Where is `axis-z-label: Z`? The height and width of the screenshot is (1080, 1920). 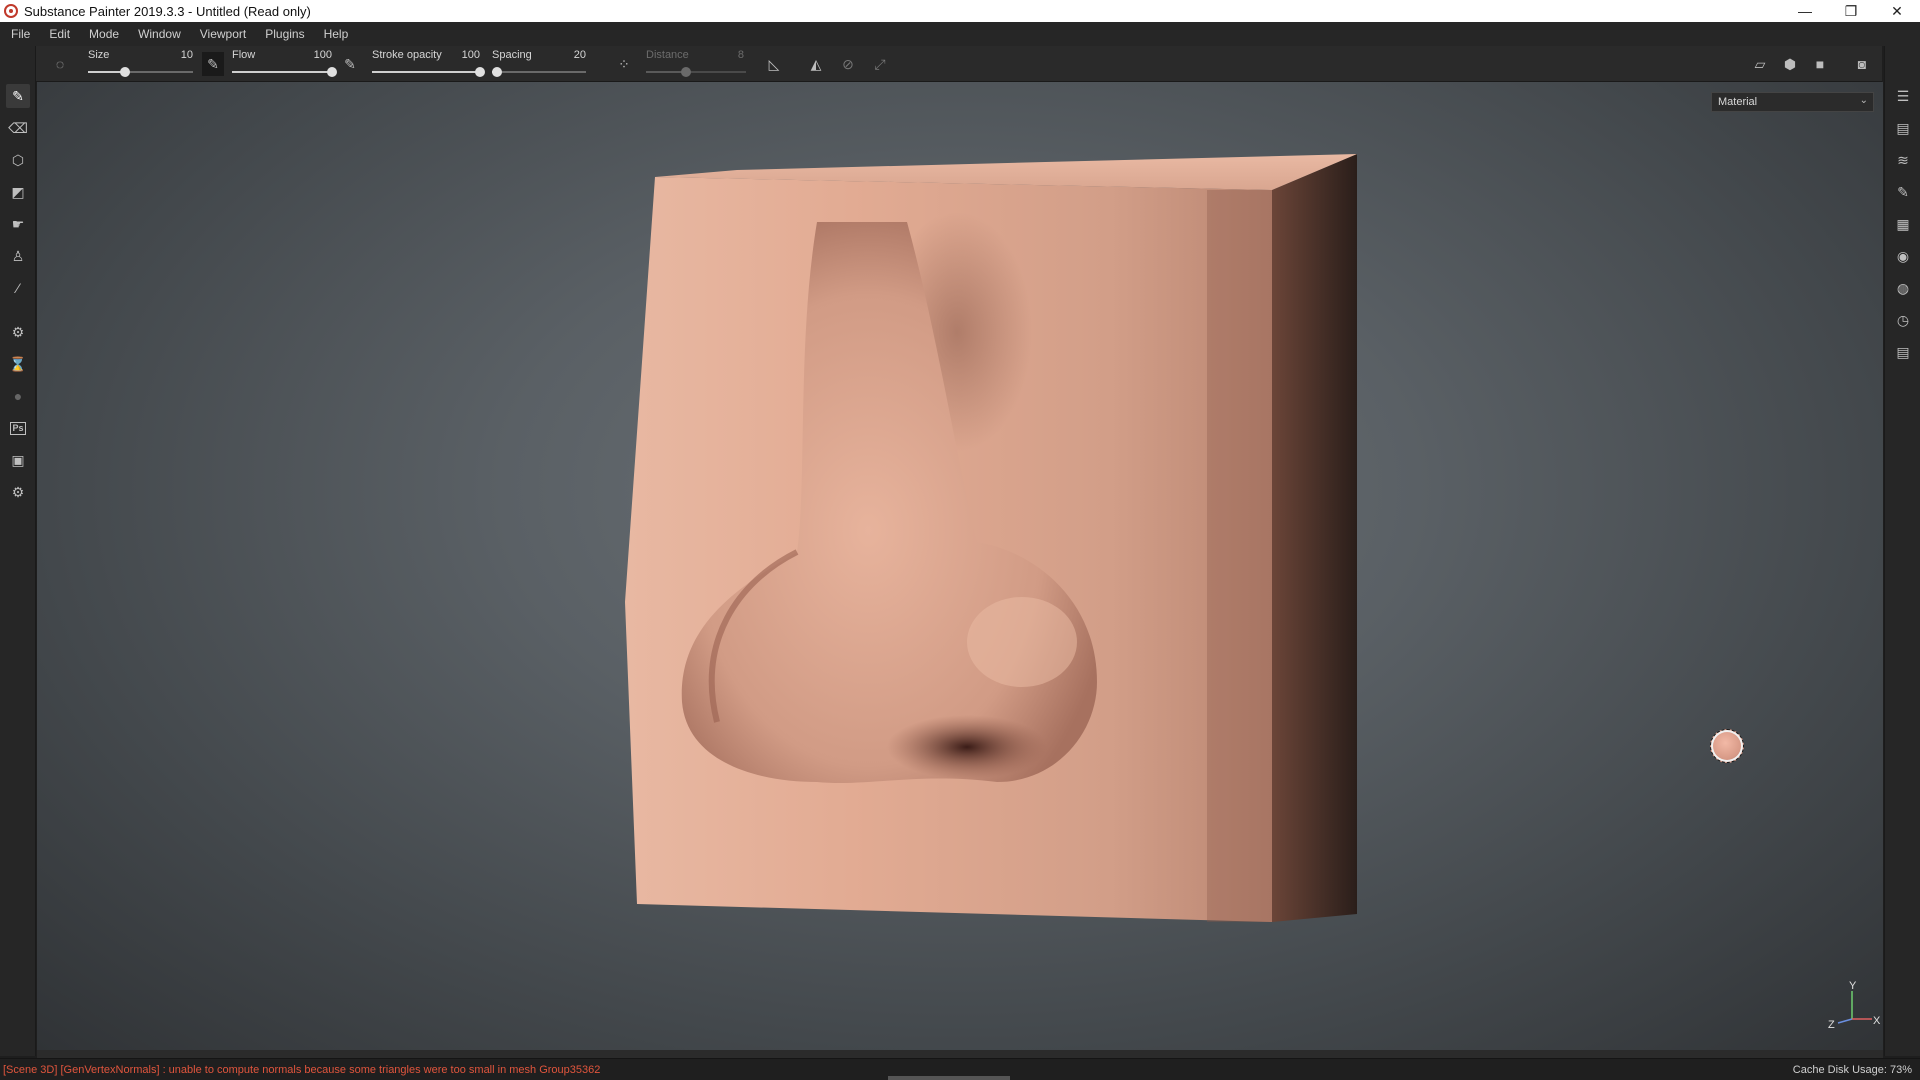 axis-z-label: Z is located at coordinates (1831, 1025).